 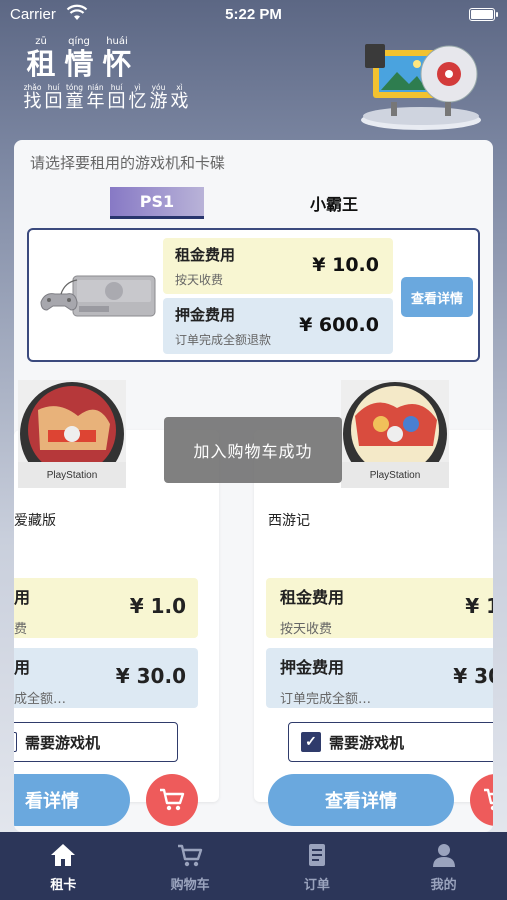 I want to click on game-name: 爱藏版, so click(x=35, y=521).